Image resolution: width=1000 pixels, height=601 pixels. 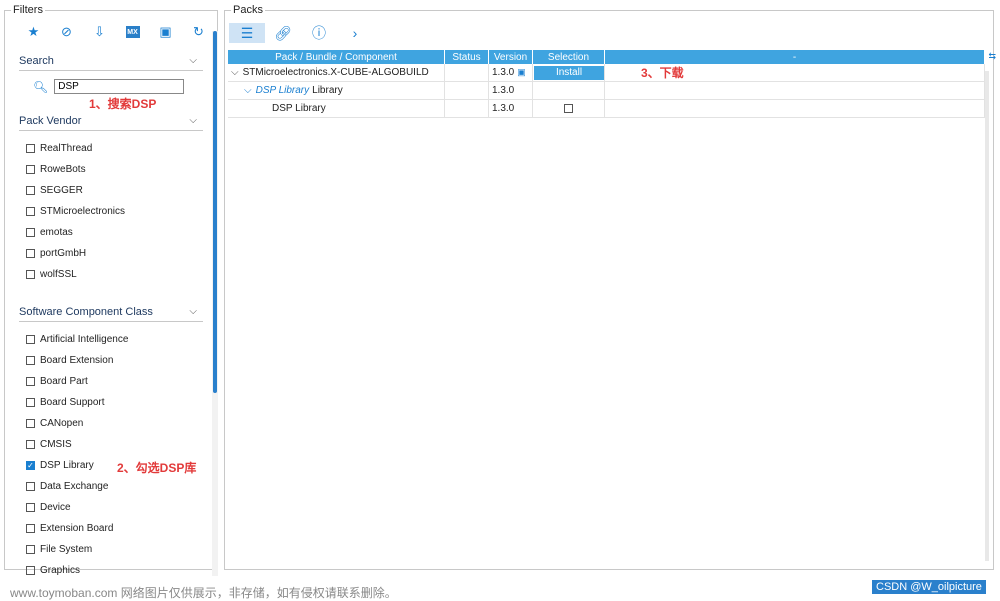 I want to click on packs-title: Packs, so click(x=248, y=10).